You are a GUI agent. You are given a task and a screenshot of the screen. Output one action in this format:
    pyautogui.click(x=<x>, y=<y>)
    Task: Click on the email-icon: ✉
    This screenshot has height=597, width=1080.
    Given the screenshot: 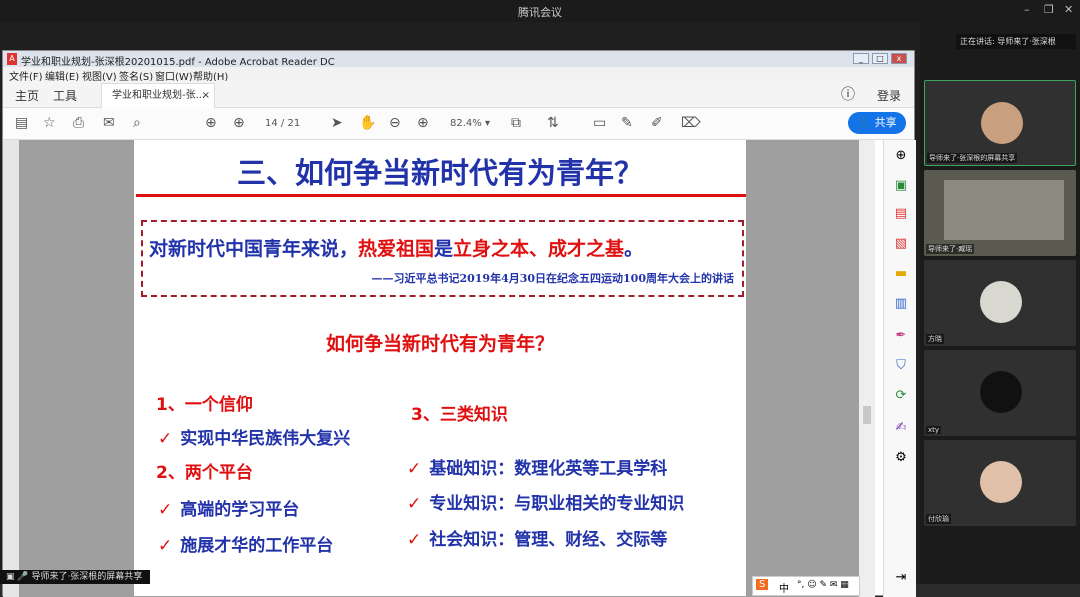 What is the action you would take?
    pyautogui.click(x=109, y=123)
    